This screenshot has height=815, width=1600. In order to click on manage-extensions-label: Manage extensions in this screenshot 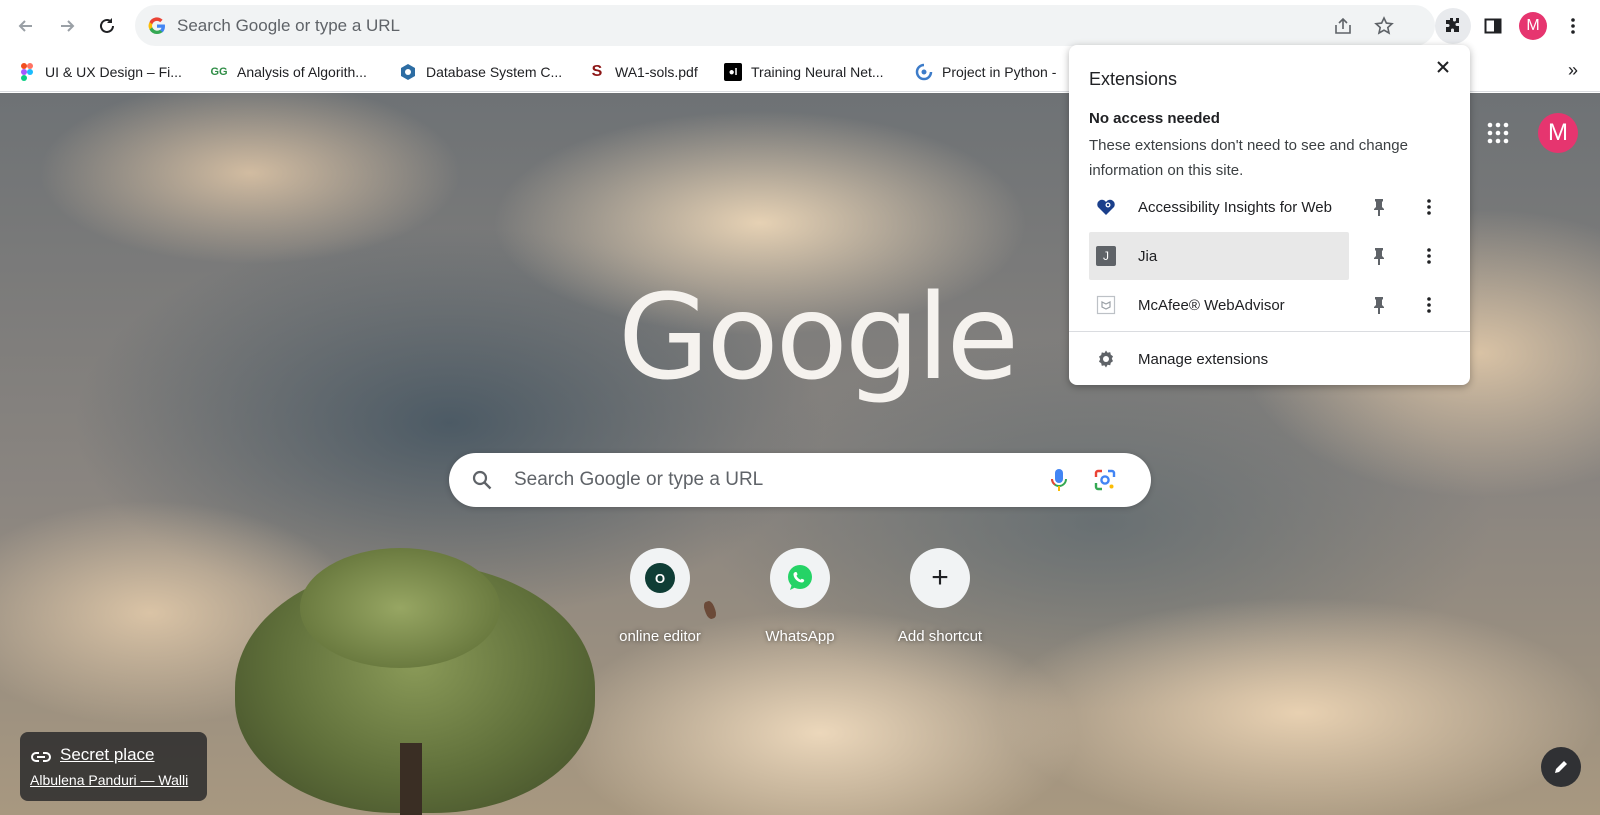, I will do `click(1203, 359)`.